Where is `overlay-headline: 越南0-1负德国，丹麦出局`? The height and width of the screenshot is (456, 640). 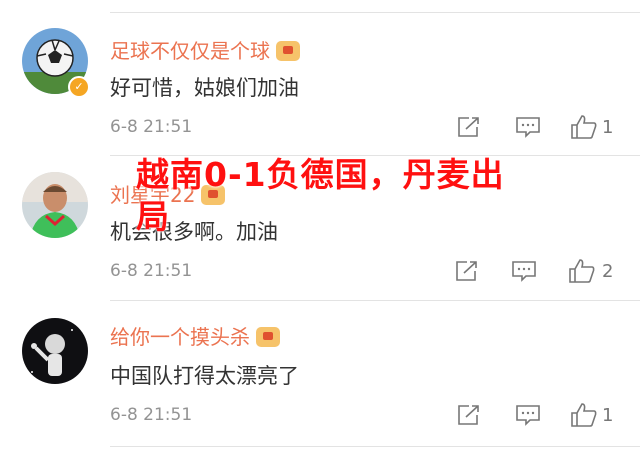
overlay-headline: 越南0-1负德国，丹麦出局 is located at coordinates (320, 195).